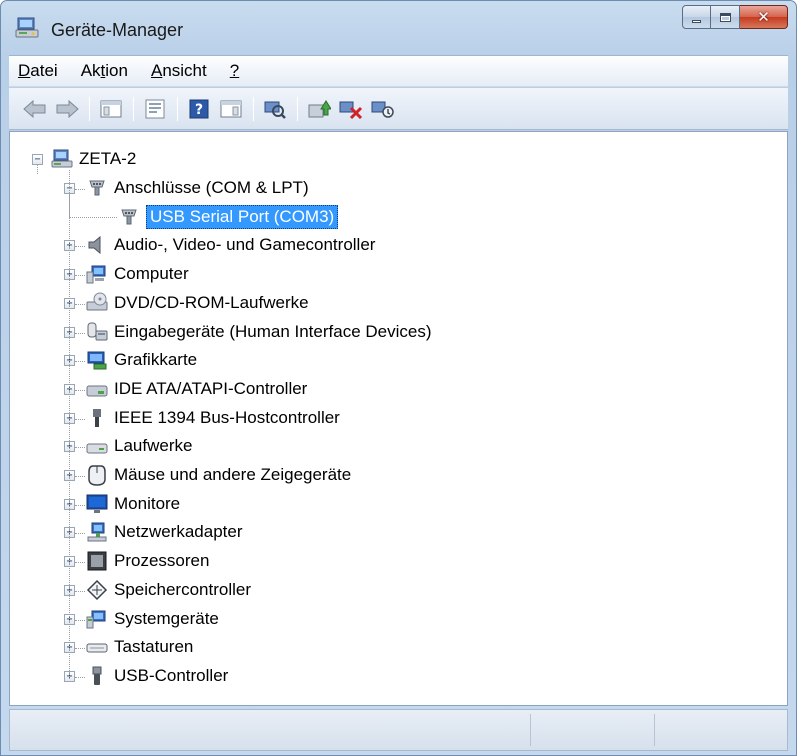 Image resolution: width=797 pixels, height=756 pixels. Describe the element at coordinates (245, 245) in the screenshot. I see `tree-category-label: Audio-, Video- und Gamecontroller` at that location.